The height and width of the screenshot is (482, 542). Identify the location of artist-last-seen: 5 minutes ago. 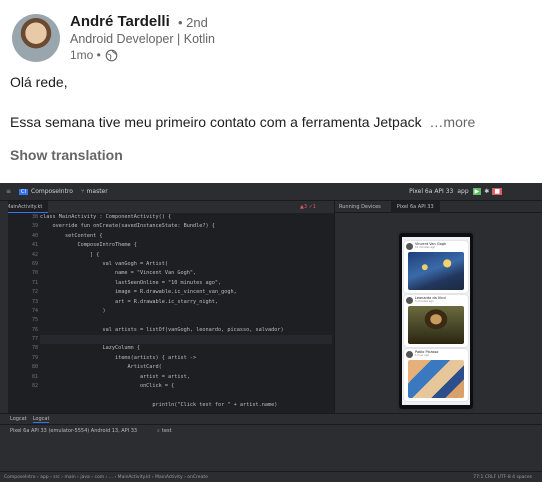
(424, 301).